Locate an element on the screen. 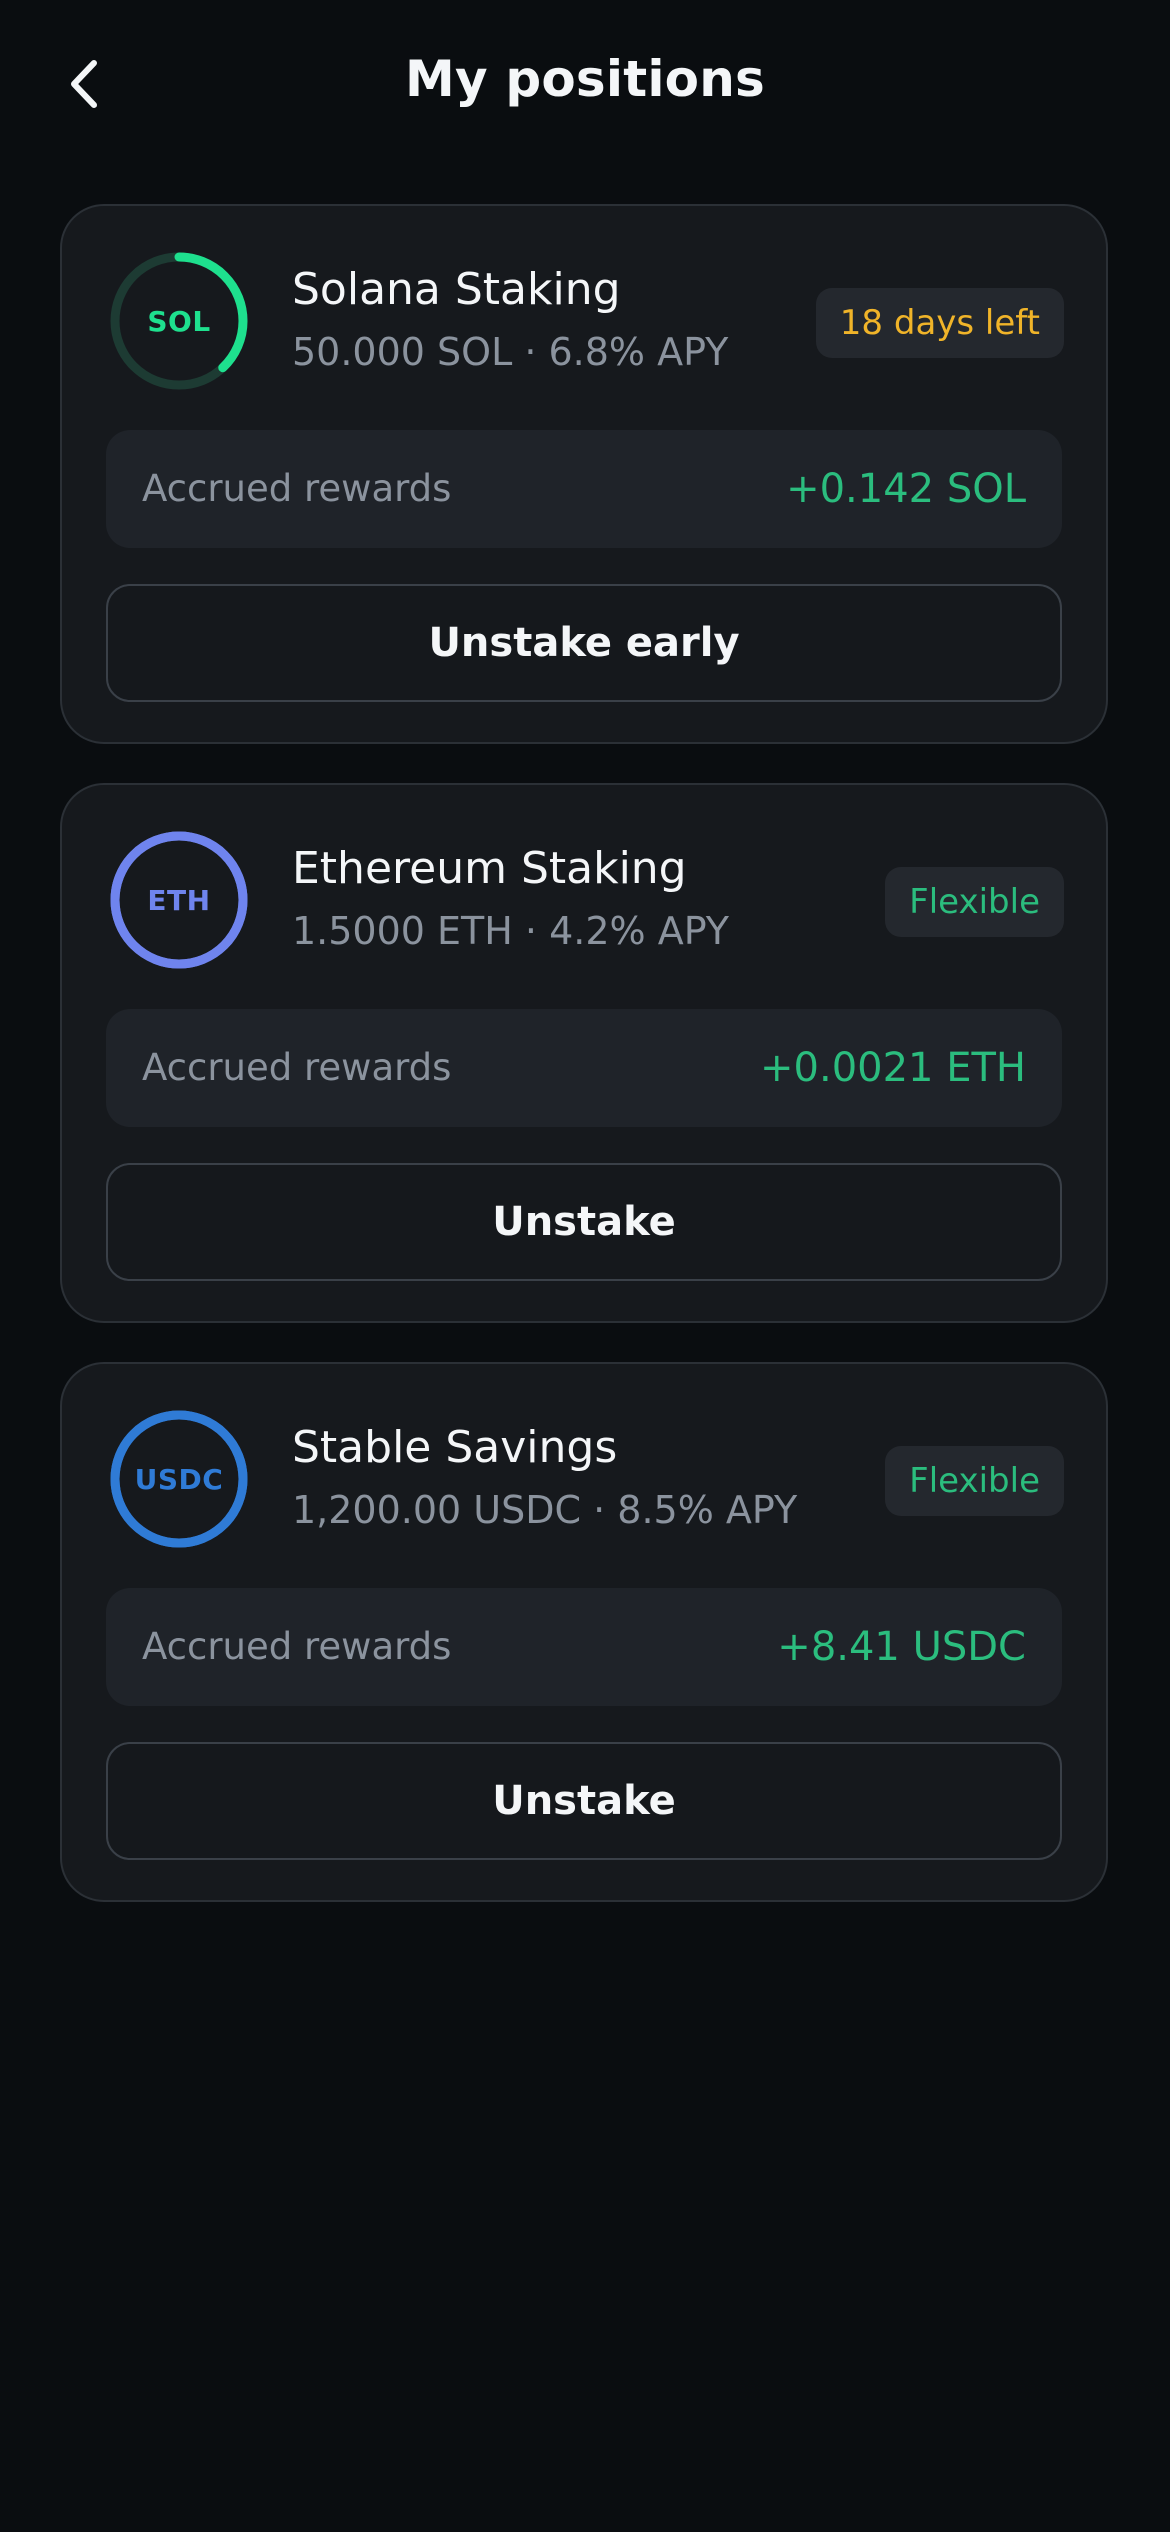 This screenshot has width=1170, height=2532. position-subtitle: 50.000 SOL · 6.8% APY is located at coordinates (510, 352).